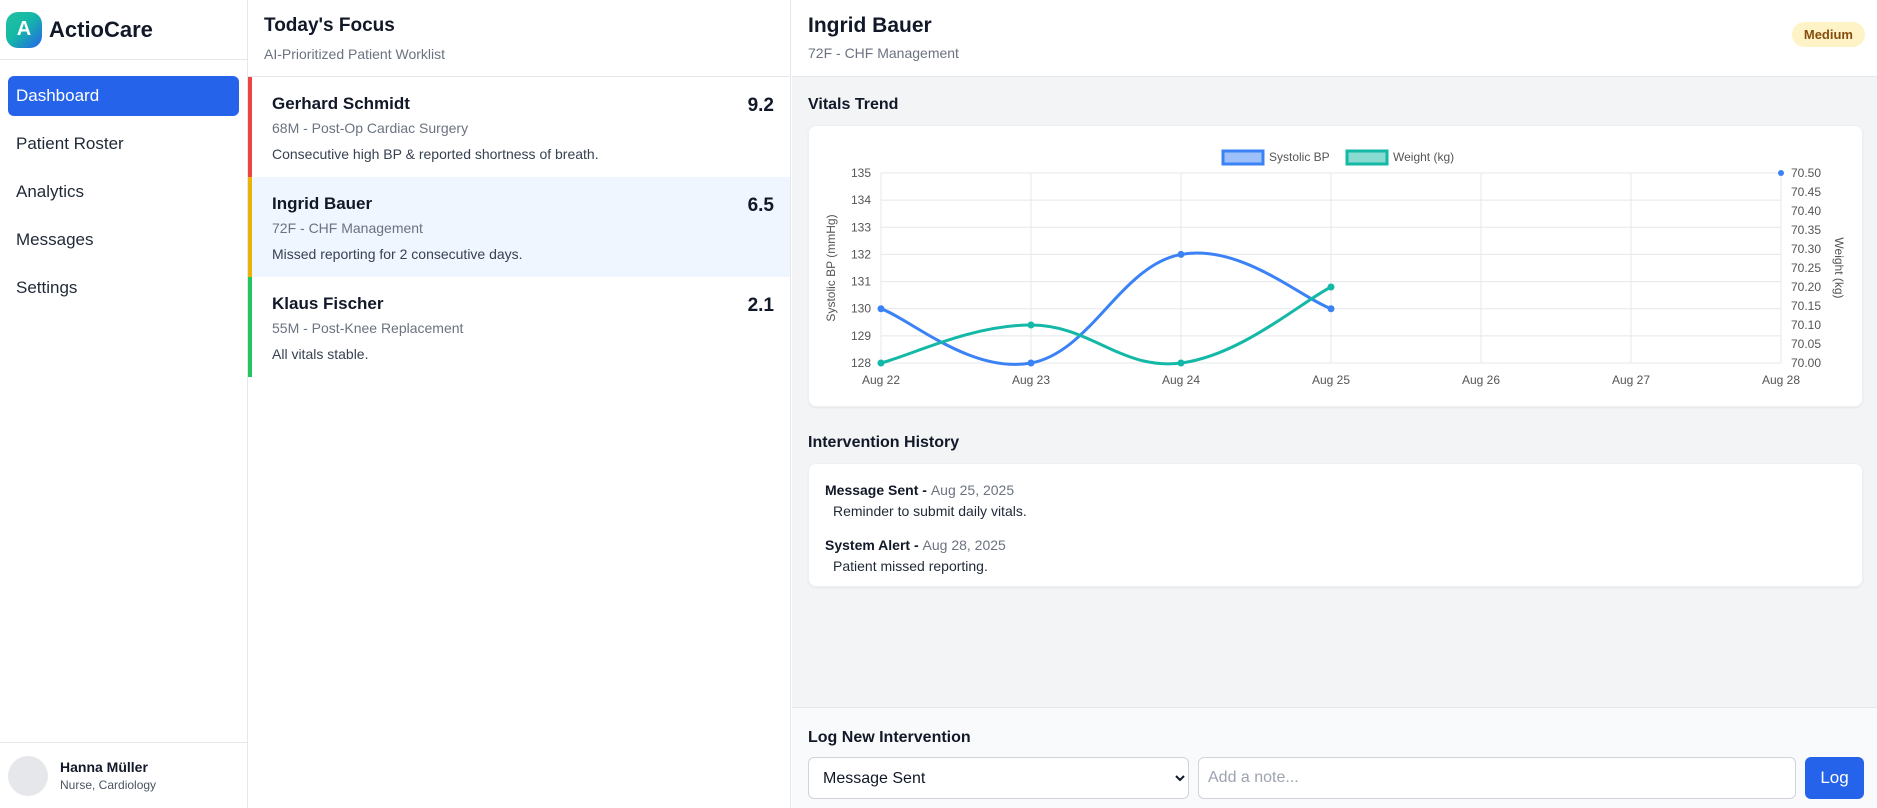 This screenshot has height=808, width=1877. I want to click on y2-tick-label: 70.10, so click(1806, 325).